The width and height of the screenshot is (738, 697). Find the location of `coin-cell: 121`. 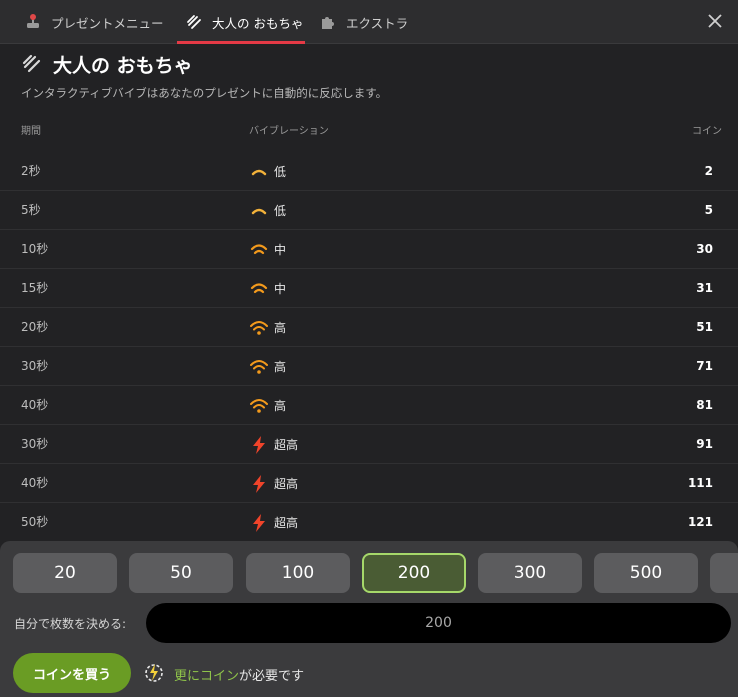

coin-cell: 121 is located at coordinates (700, 522).